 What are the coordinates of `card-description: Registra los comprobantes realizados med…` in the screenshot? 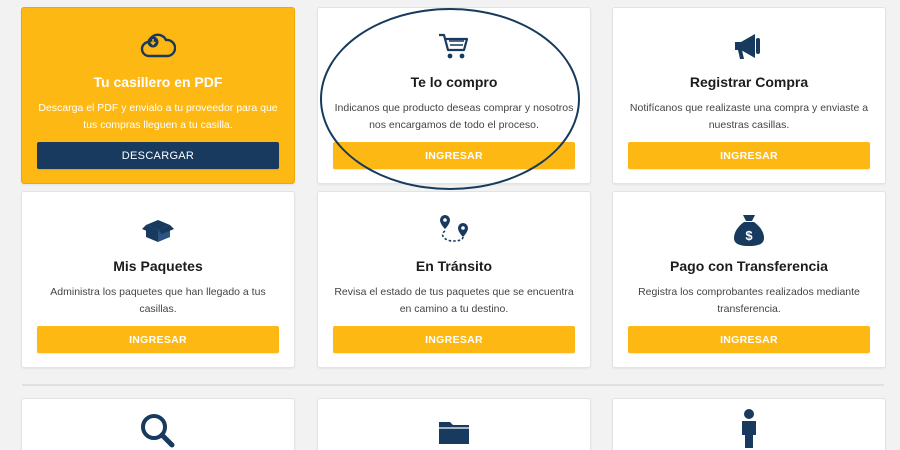 It's located at (749, 300).